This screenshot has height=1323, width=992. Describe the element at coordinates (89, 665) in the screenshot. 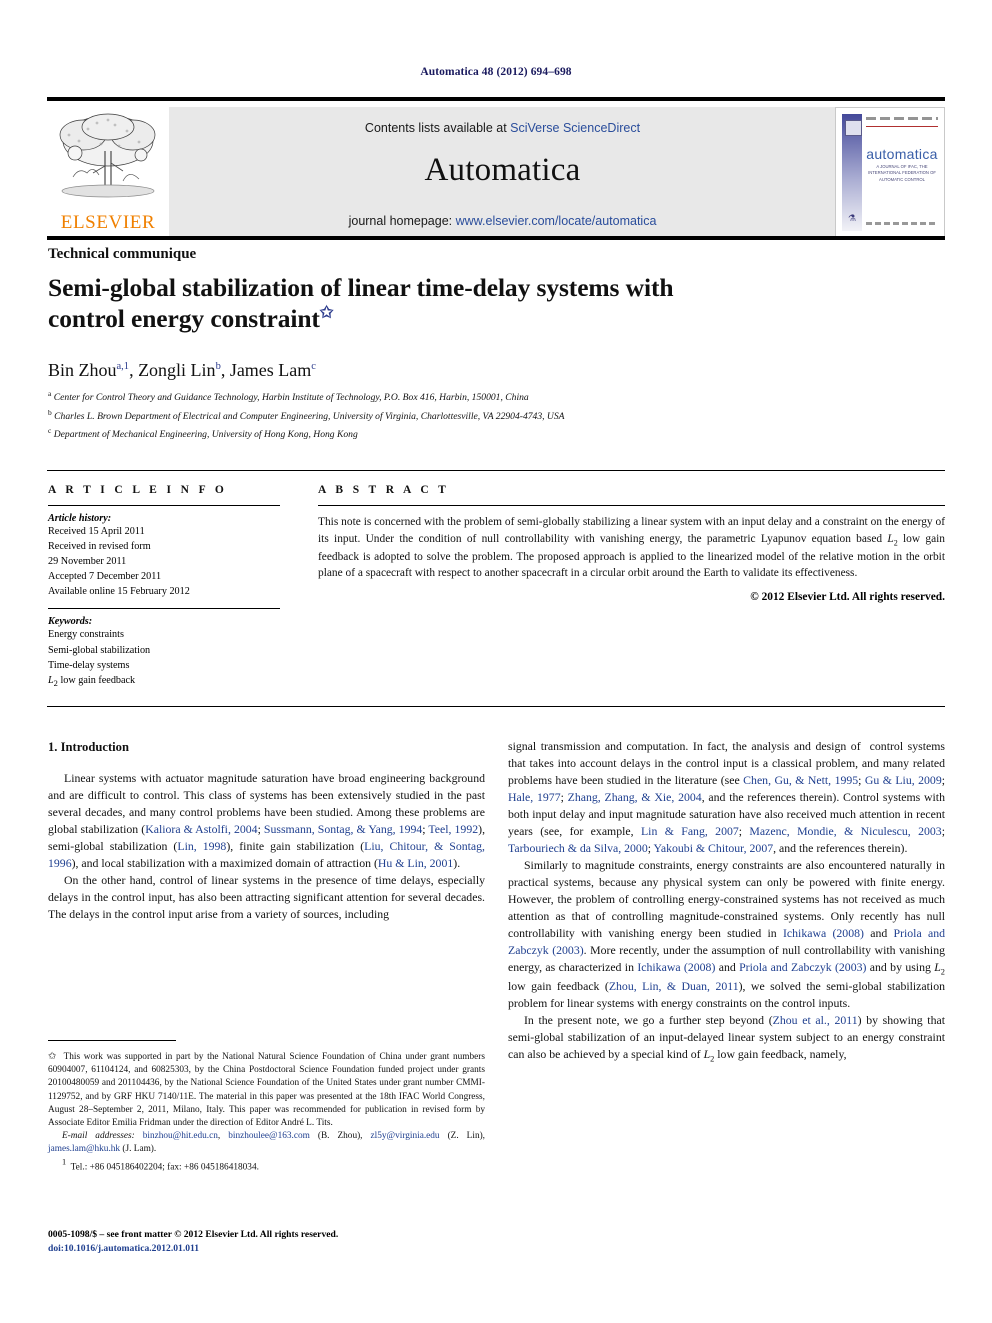

I see `keyword-item: Time-delay systems` at that location.